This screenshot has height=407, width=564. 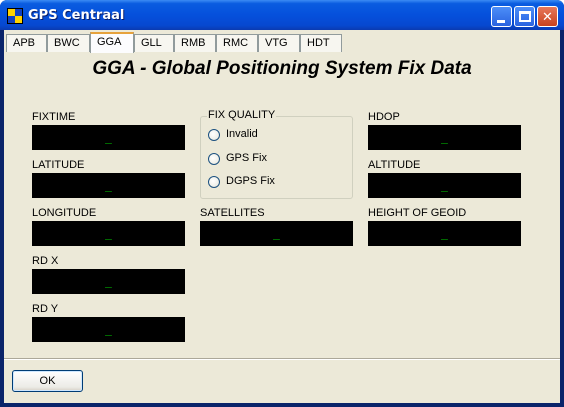 I want to click on rdy-label: RD Y, so click(x=45, y=309).